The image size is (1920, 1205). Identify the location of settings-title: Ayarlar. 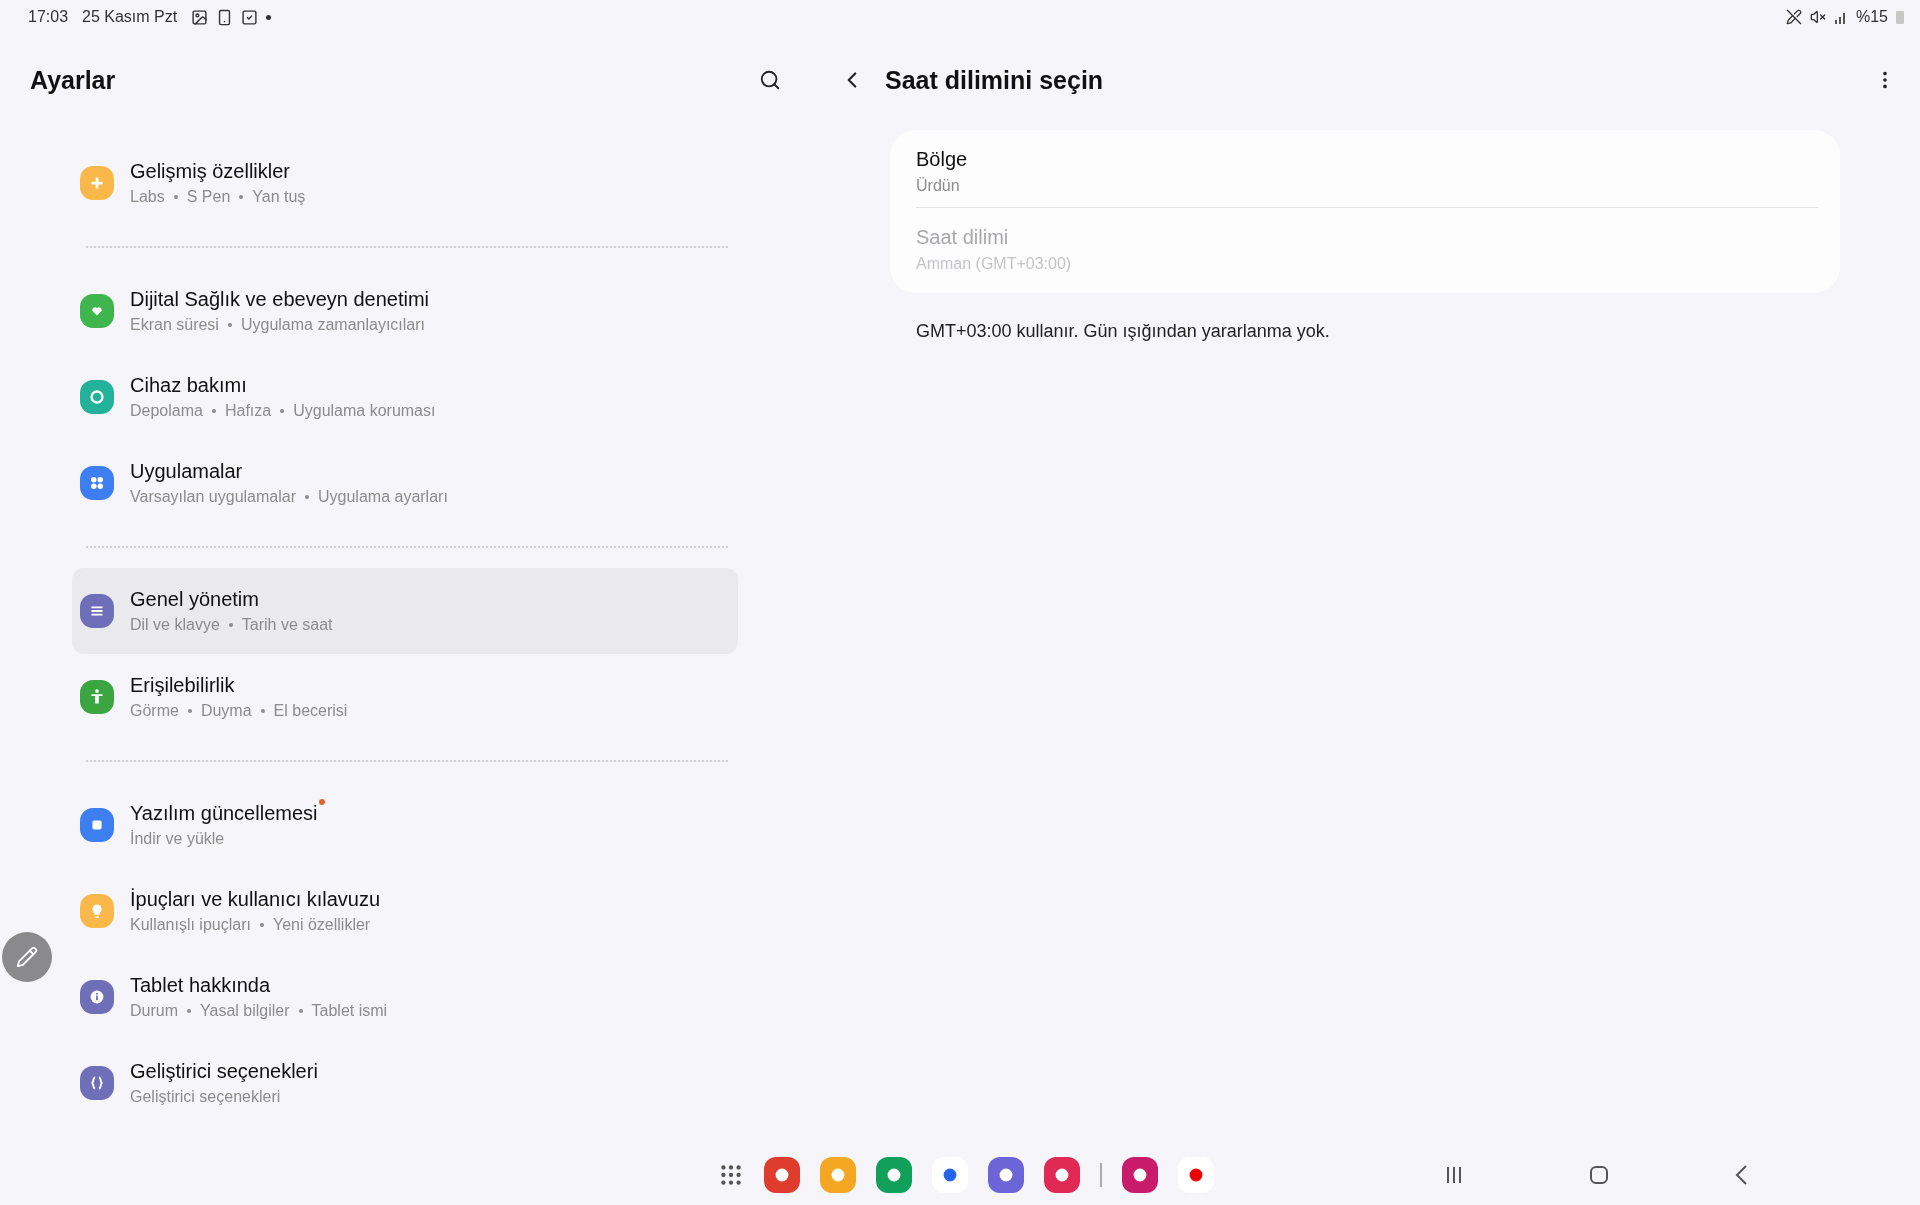
(73, 80).